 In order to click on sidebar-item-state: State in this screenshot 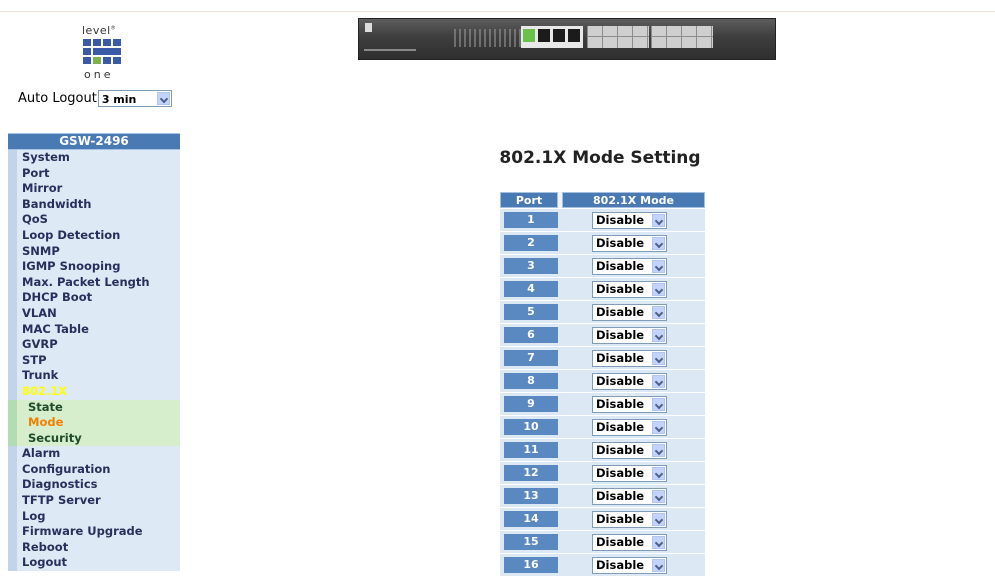, I will do `click(94, 407)`.